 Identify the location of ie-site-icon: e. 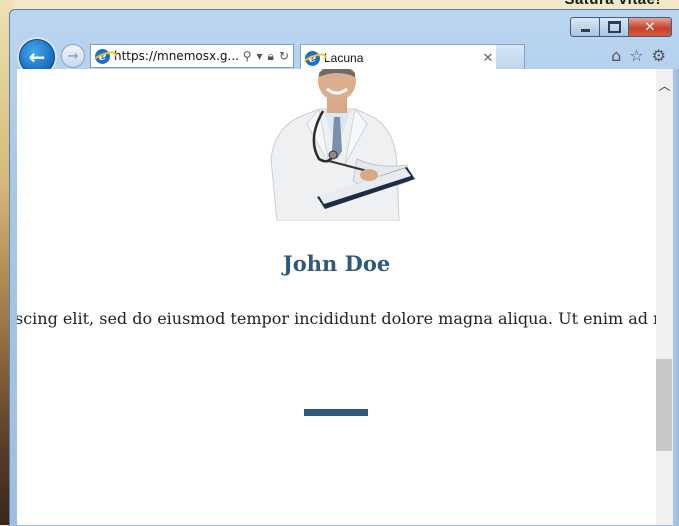
(104, 57).